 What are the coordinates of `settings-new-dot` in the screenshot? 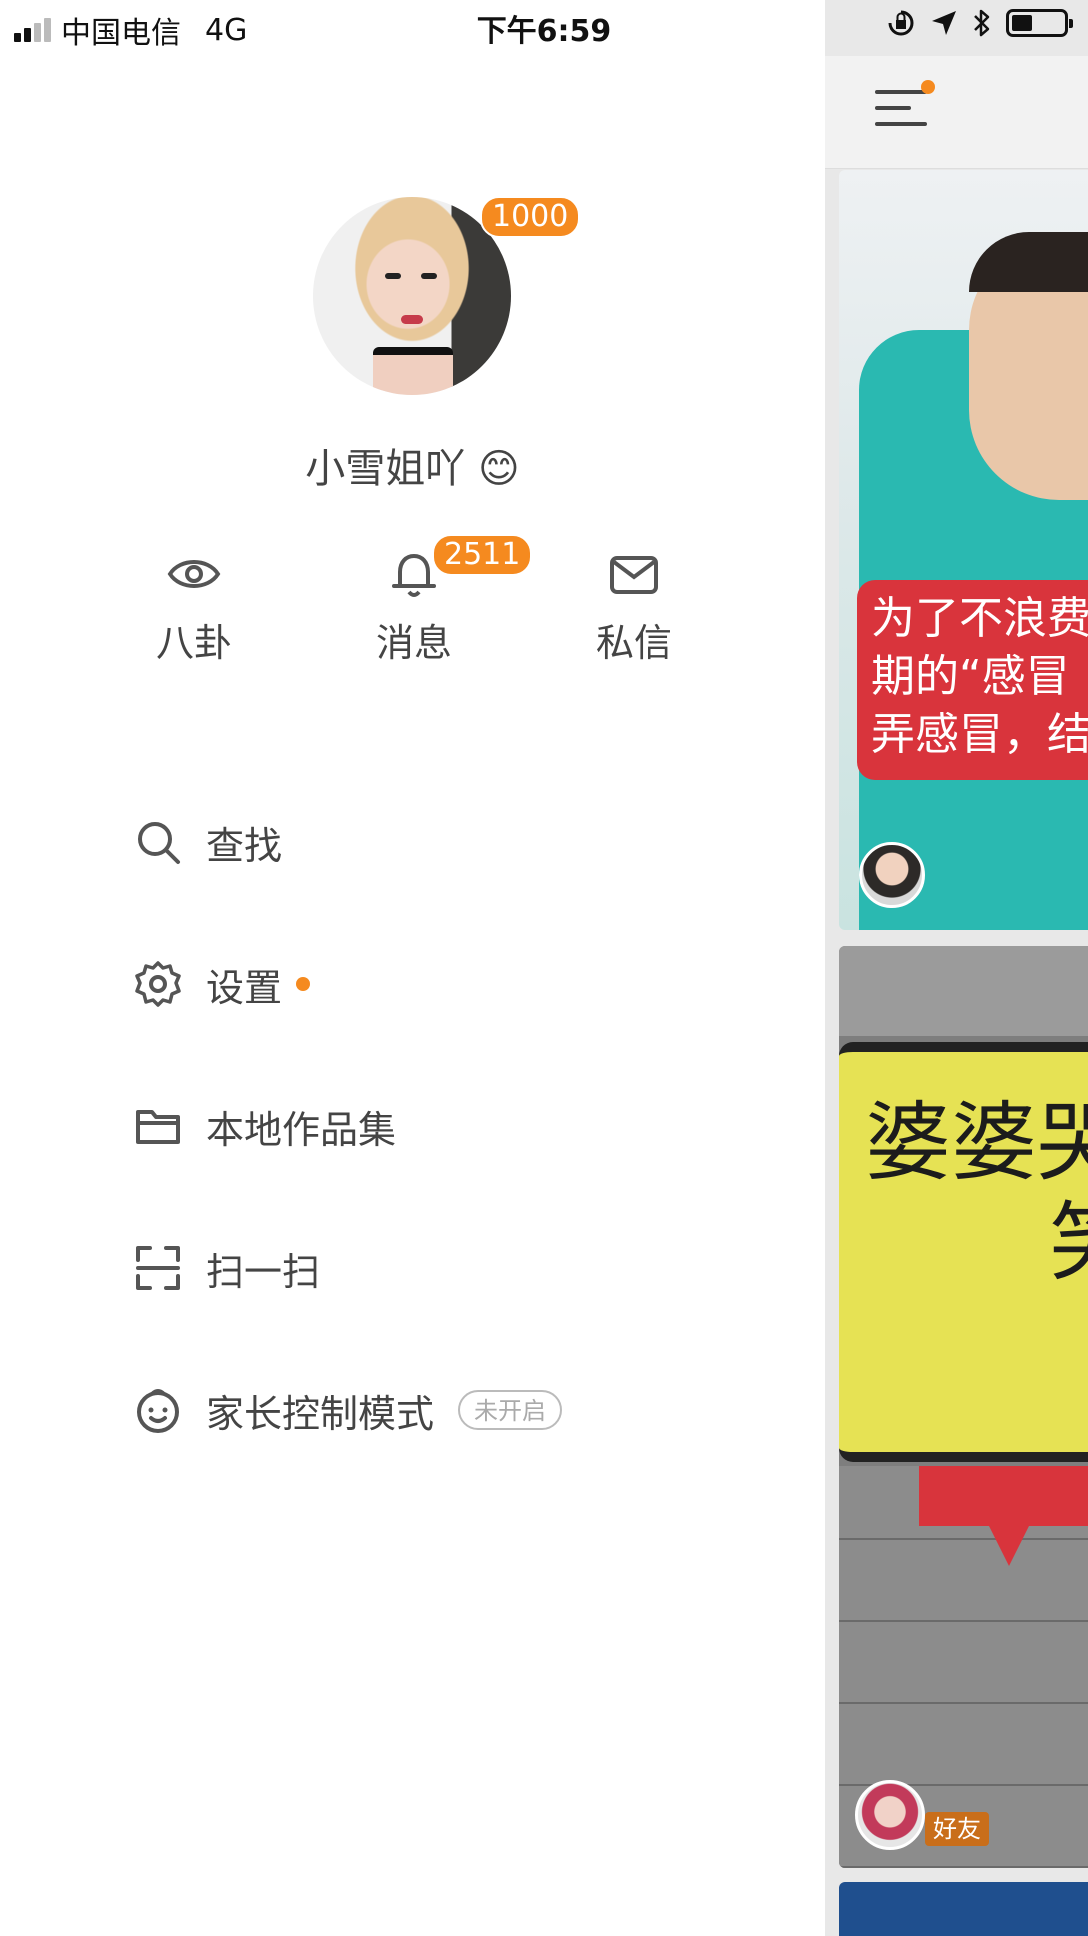 It's located at (303, 984).